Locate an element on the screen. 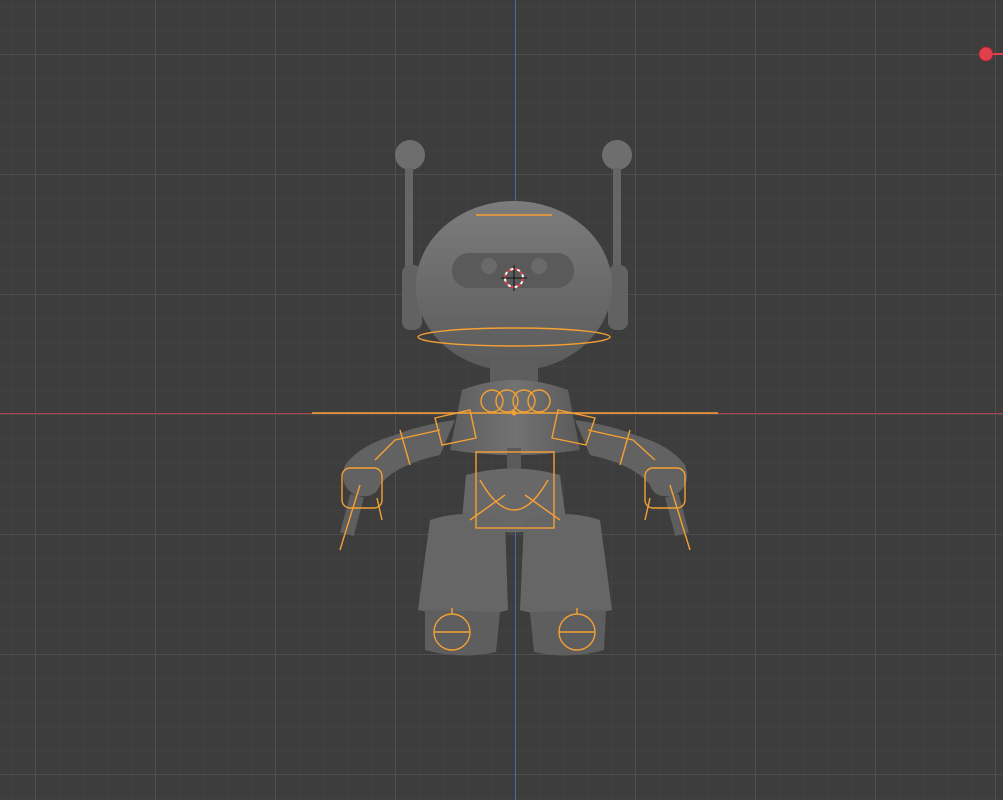 This screenshot has height=800, width=1003. torso is located at coordinates (515, 446).